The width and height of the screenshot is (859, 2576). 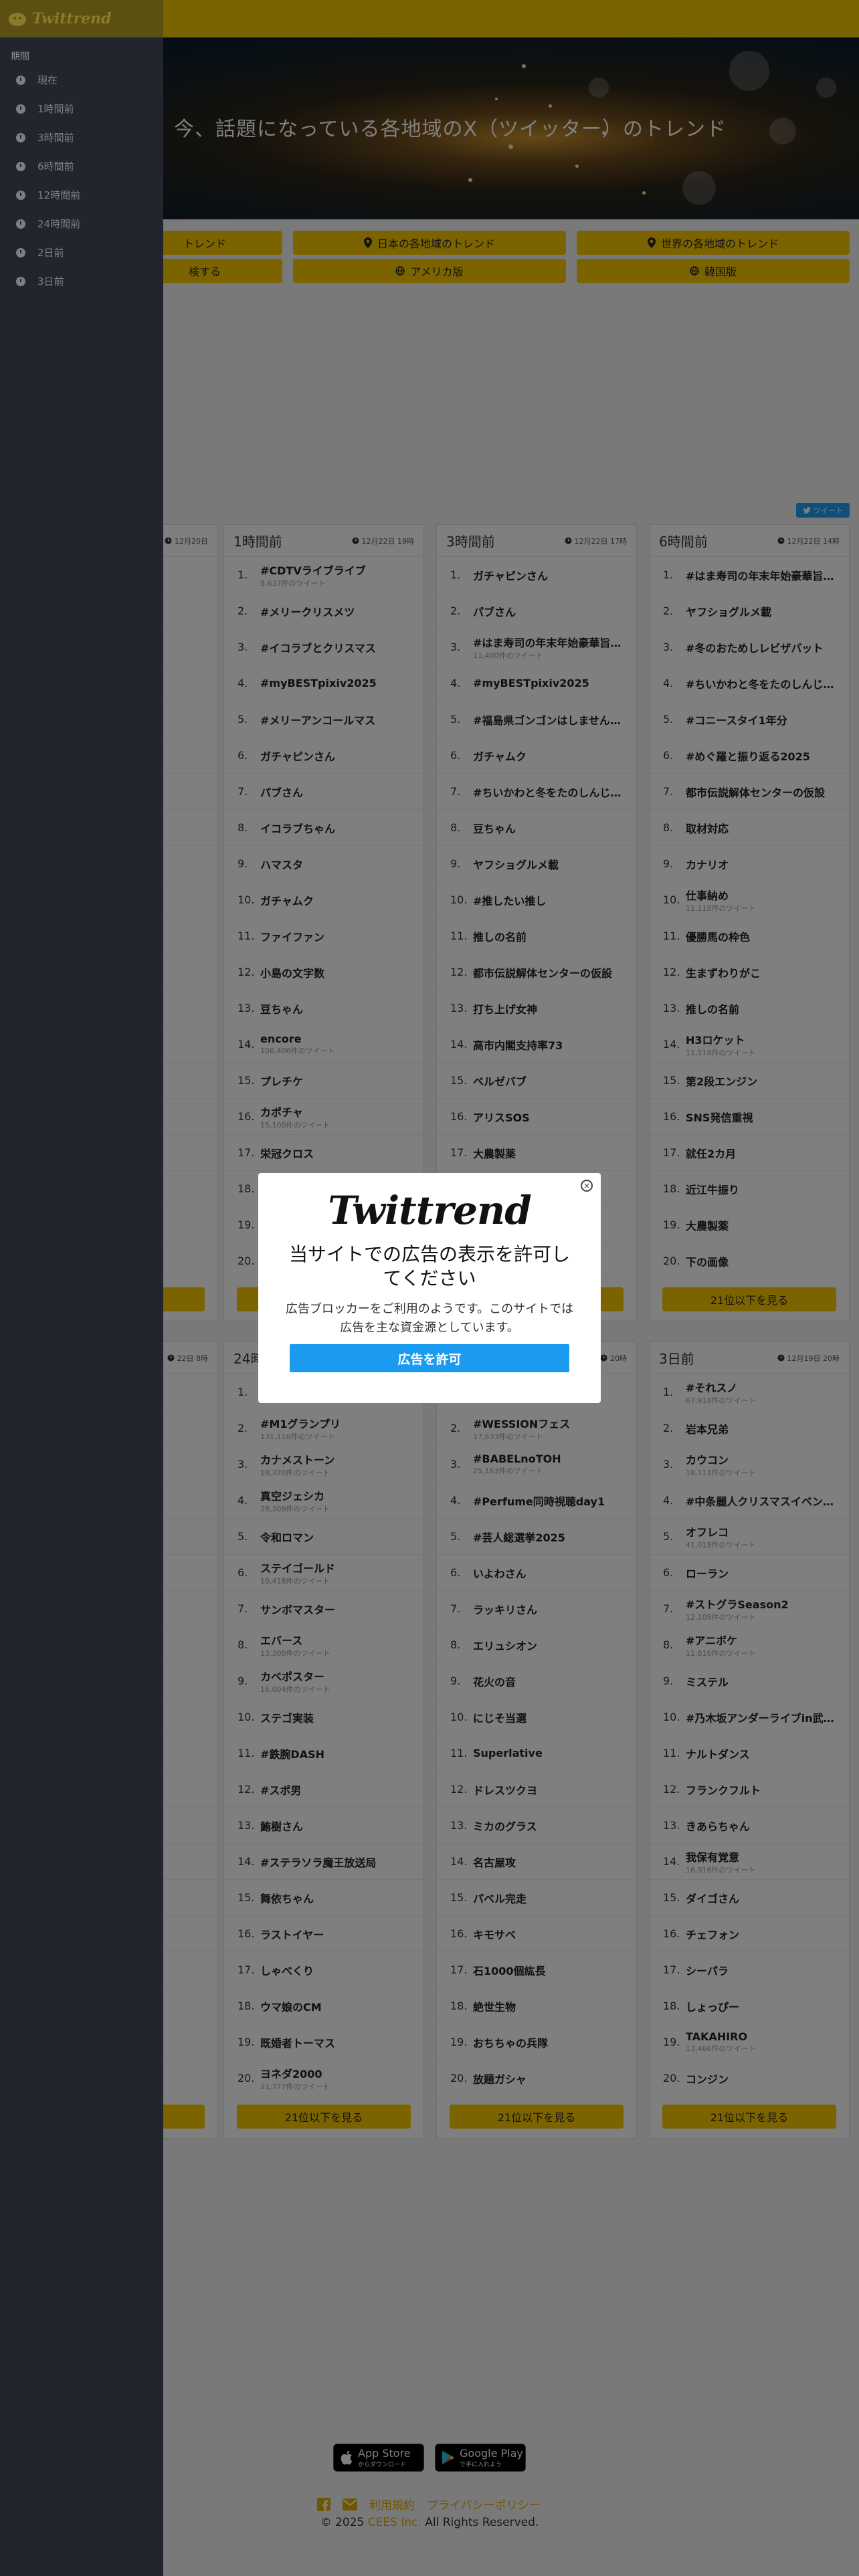 I want to click on sidebar-item-label: 3日前, so click(x=50, y=282).